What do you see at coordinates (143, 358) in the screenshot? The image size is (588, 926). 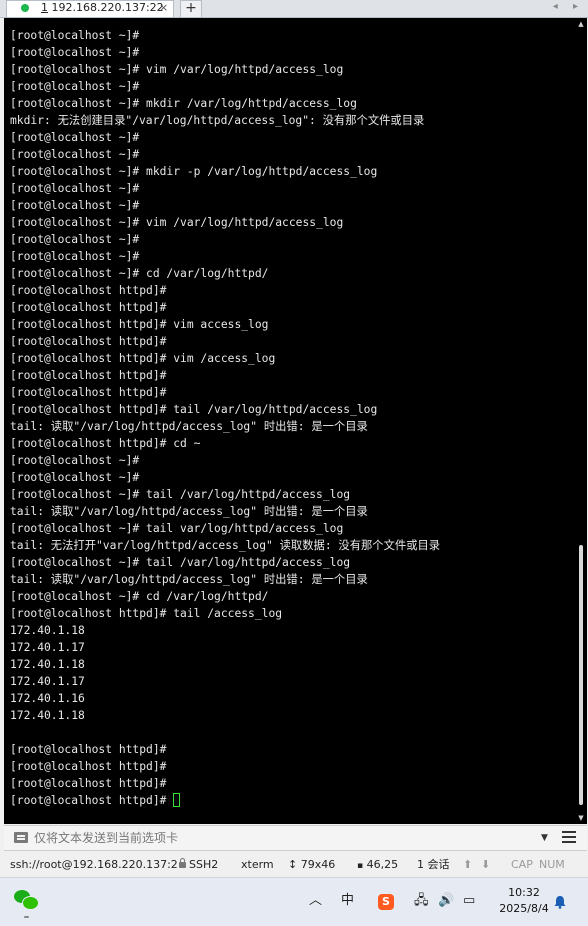 I see `terminal-line: [root@localhost httpd]# vim /access_log` at bounding box center [143, 358].